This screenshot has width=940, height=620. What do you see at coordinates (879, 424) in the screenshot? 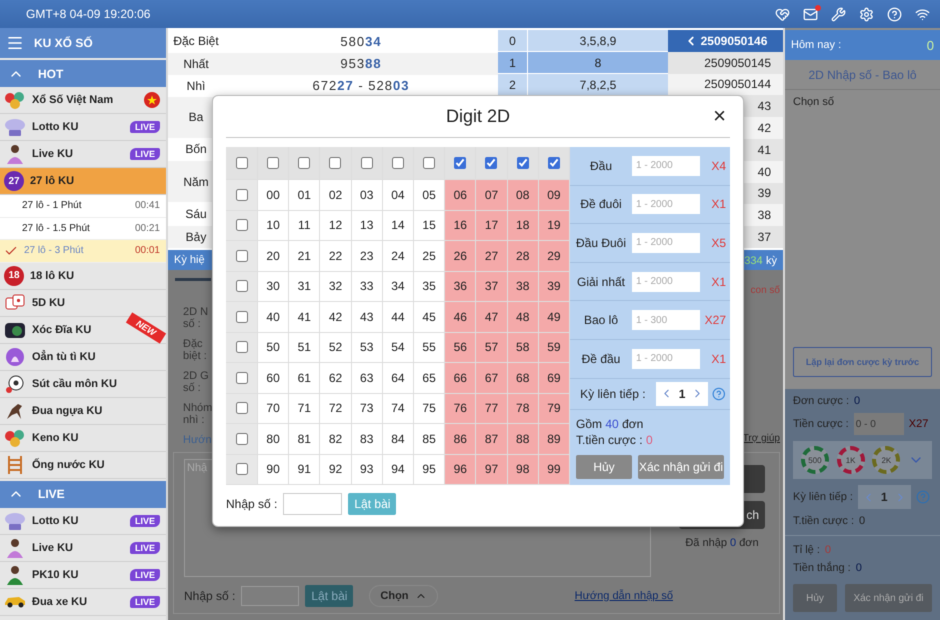
I see `stake-field: 0 - 0` at bounding box center [879, 424].